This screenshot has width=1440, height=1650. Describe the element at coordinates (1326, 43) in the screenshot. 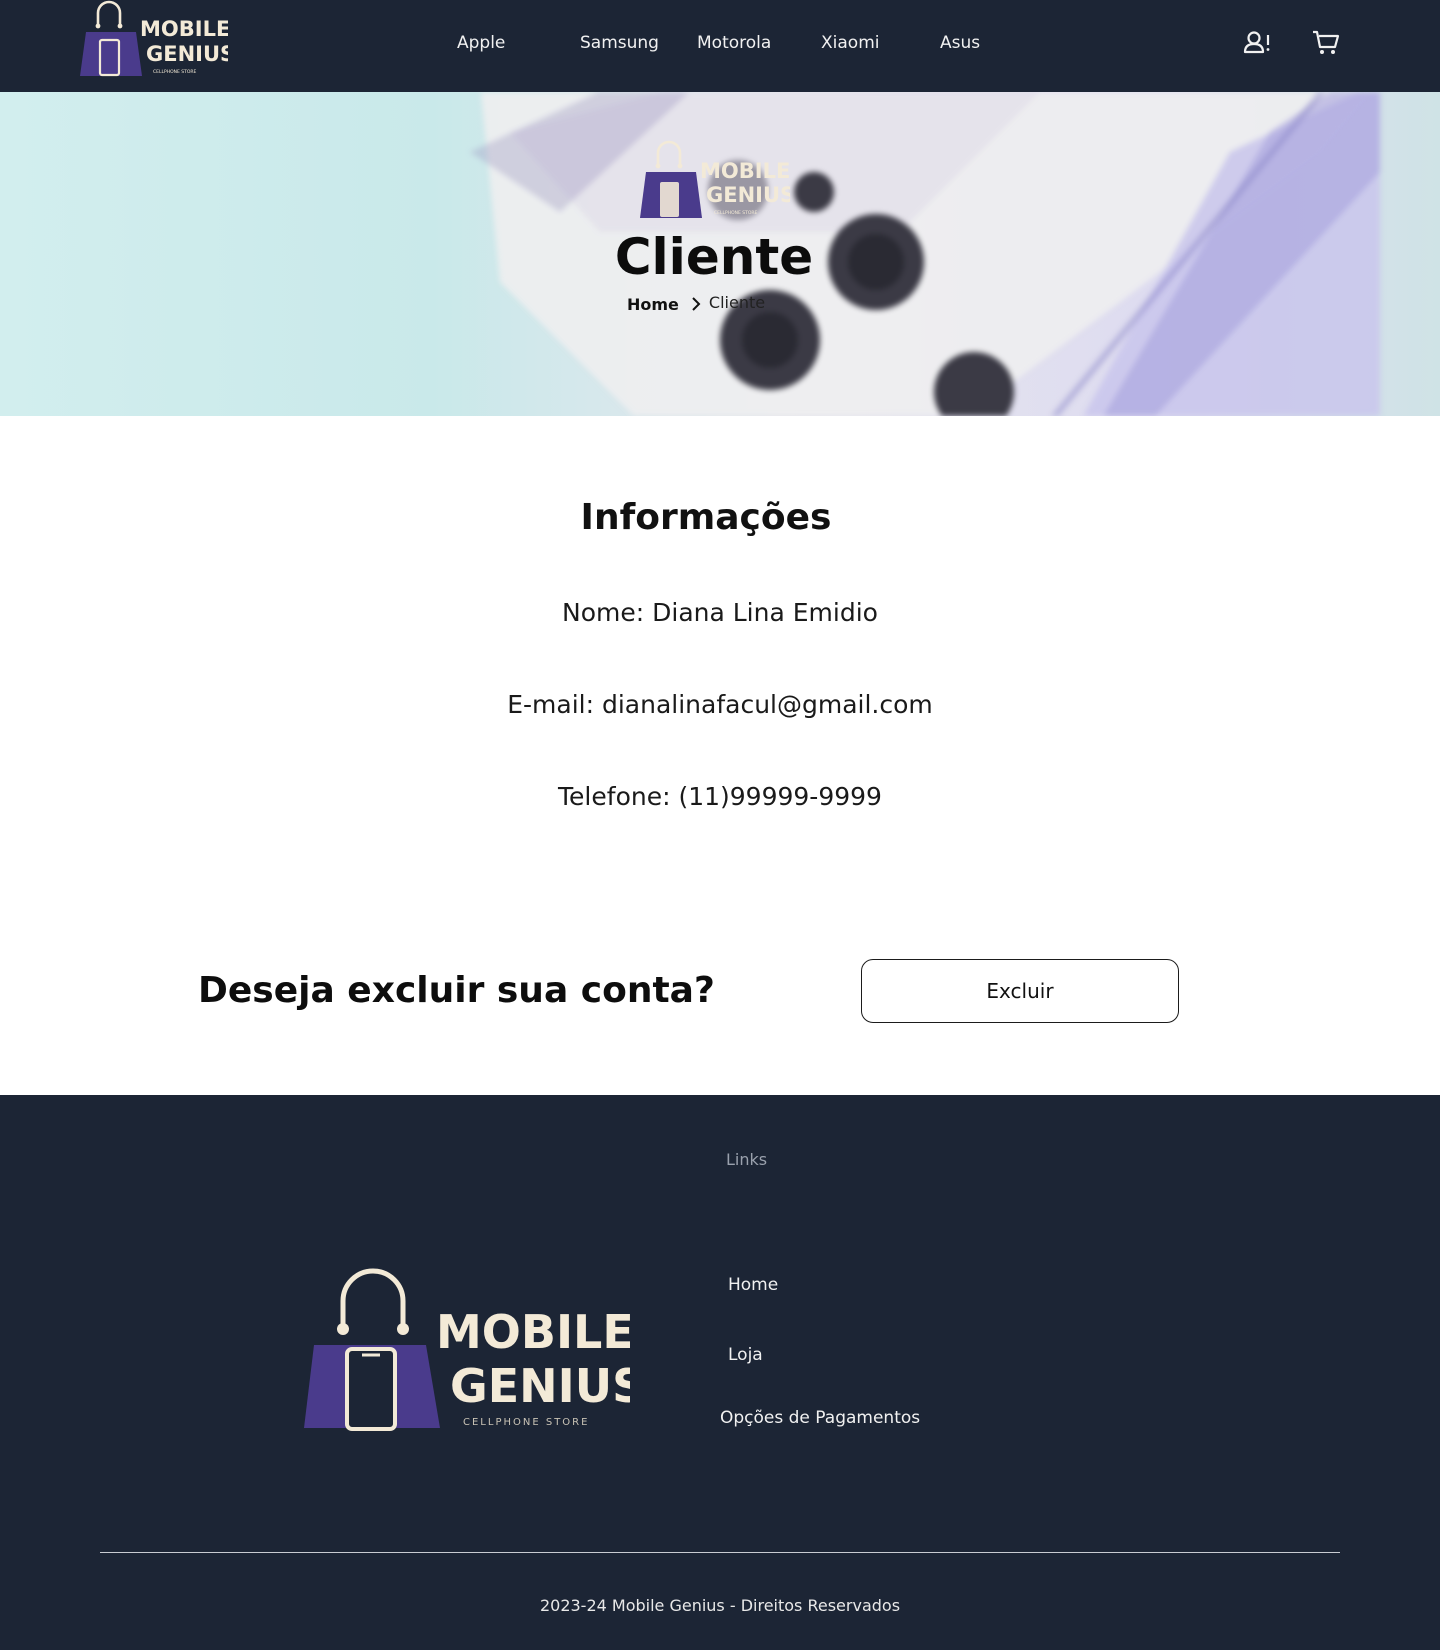

I see `cart-icon` at that location.